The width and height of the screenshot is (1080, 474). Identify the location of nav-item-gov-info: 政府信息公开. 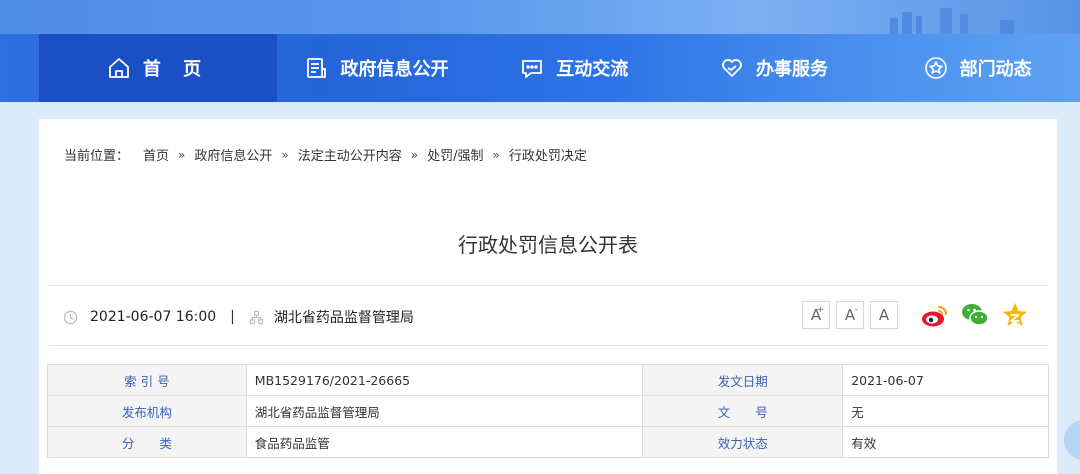
(376, 68).